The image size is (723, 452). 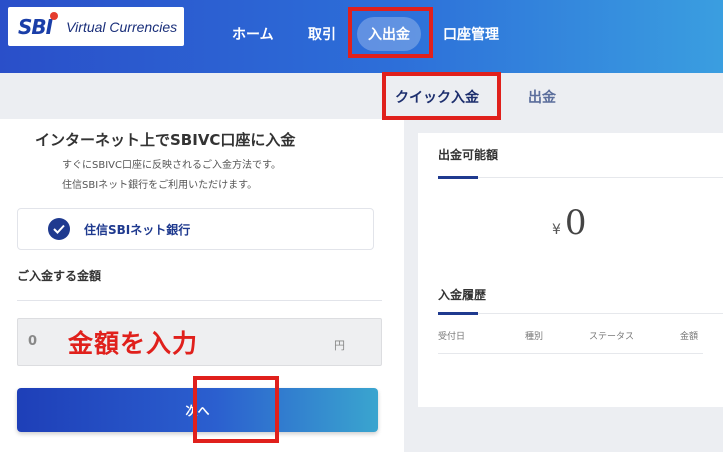 What do you see at coordinates (122, 26) in the screenshot?
I see `logo-text: Virtual Currencies` at bounding box center [122, 26].